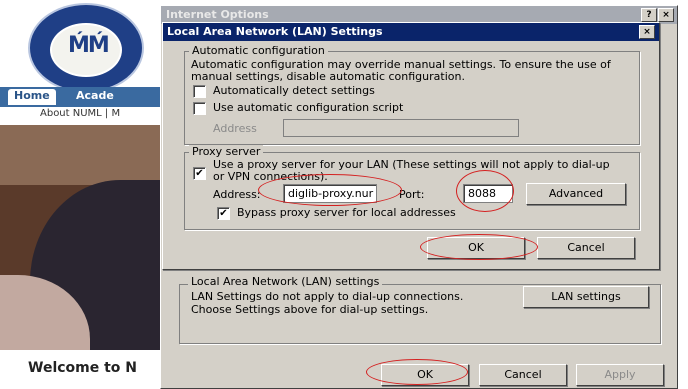 The width and height of the screenshot is (688, 389). I want to click on nav-home-link: Home, so click(32, 97).